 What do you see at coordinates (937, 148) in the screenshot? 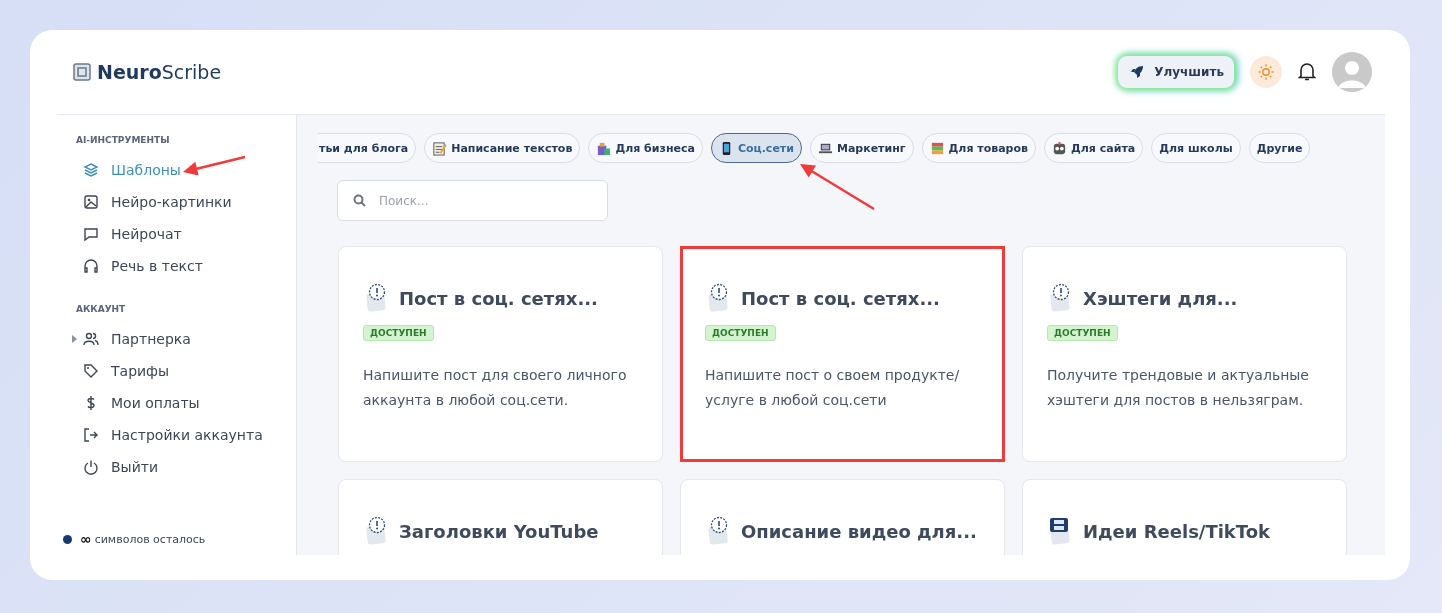
I see `books-icon` at bounding box center [937, 148].